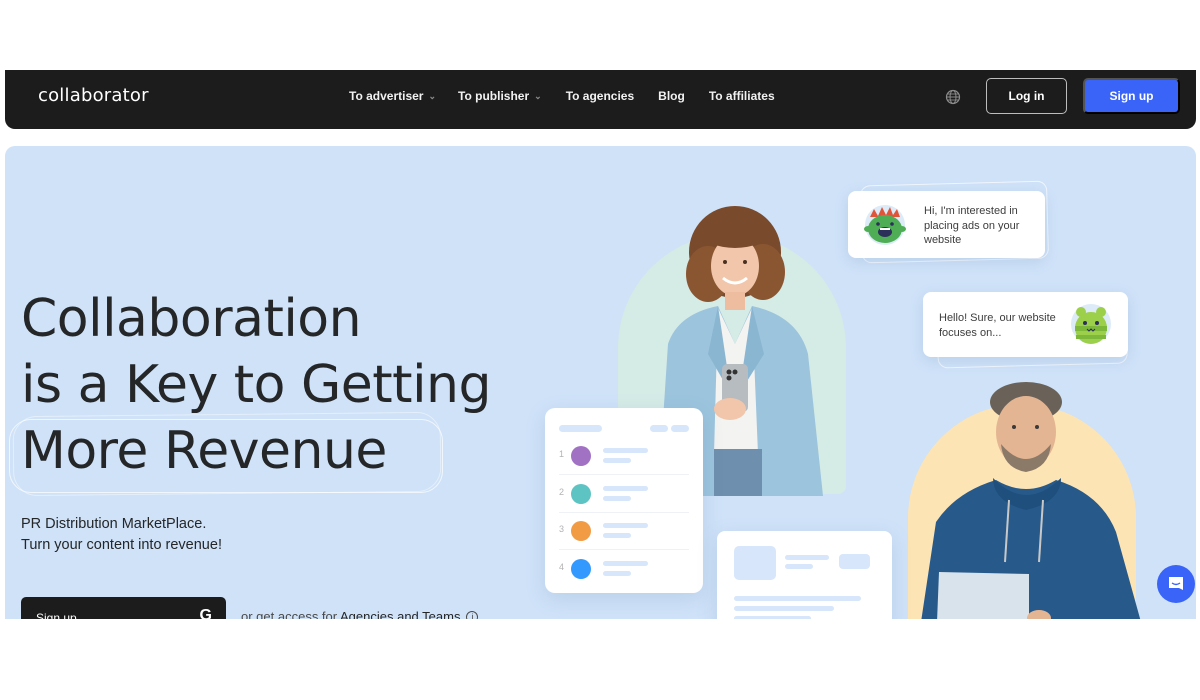  Describe the element at coordinates (472, 615) in the screenshot. I see `info-icon: i` at that location.